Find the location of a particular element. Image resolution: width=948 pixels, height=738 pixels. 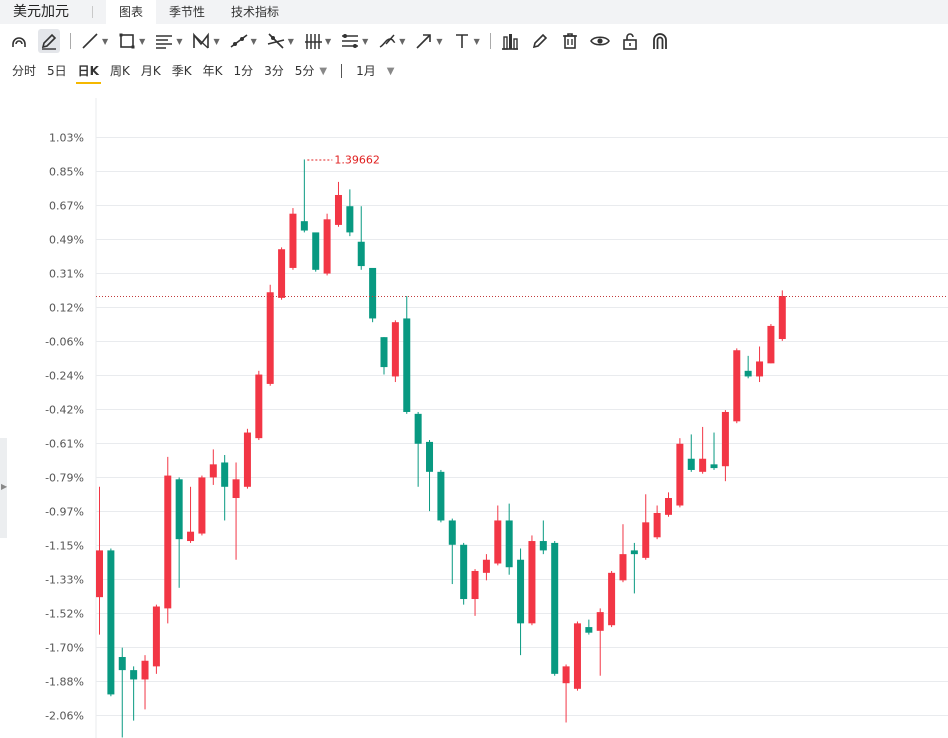

y-tick-label: -0.06% is located at coordinates (64, 342).